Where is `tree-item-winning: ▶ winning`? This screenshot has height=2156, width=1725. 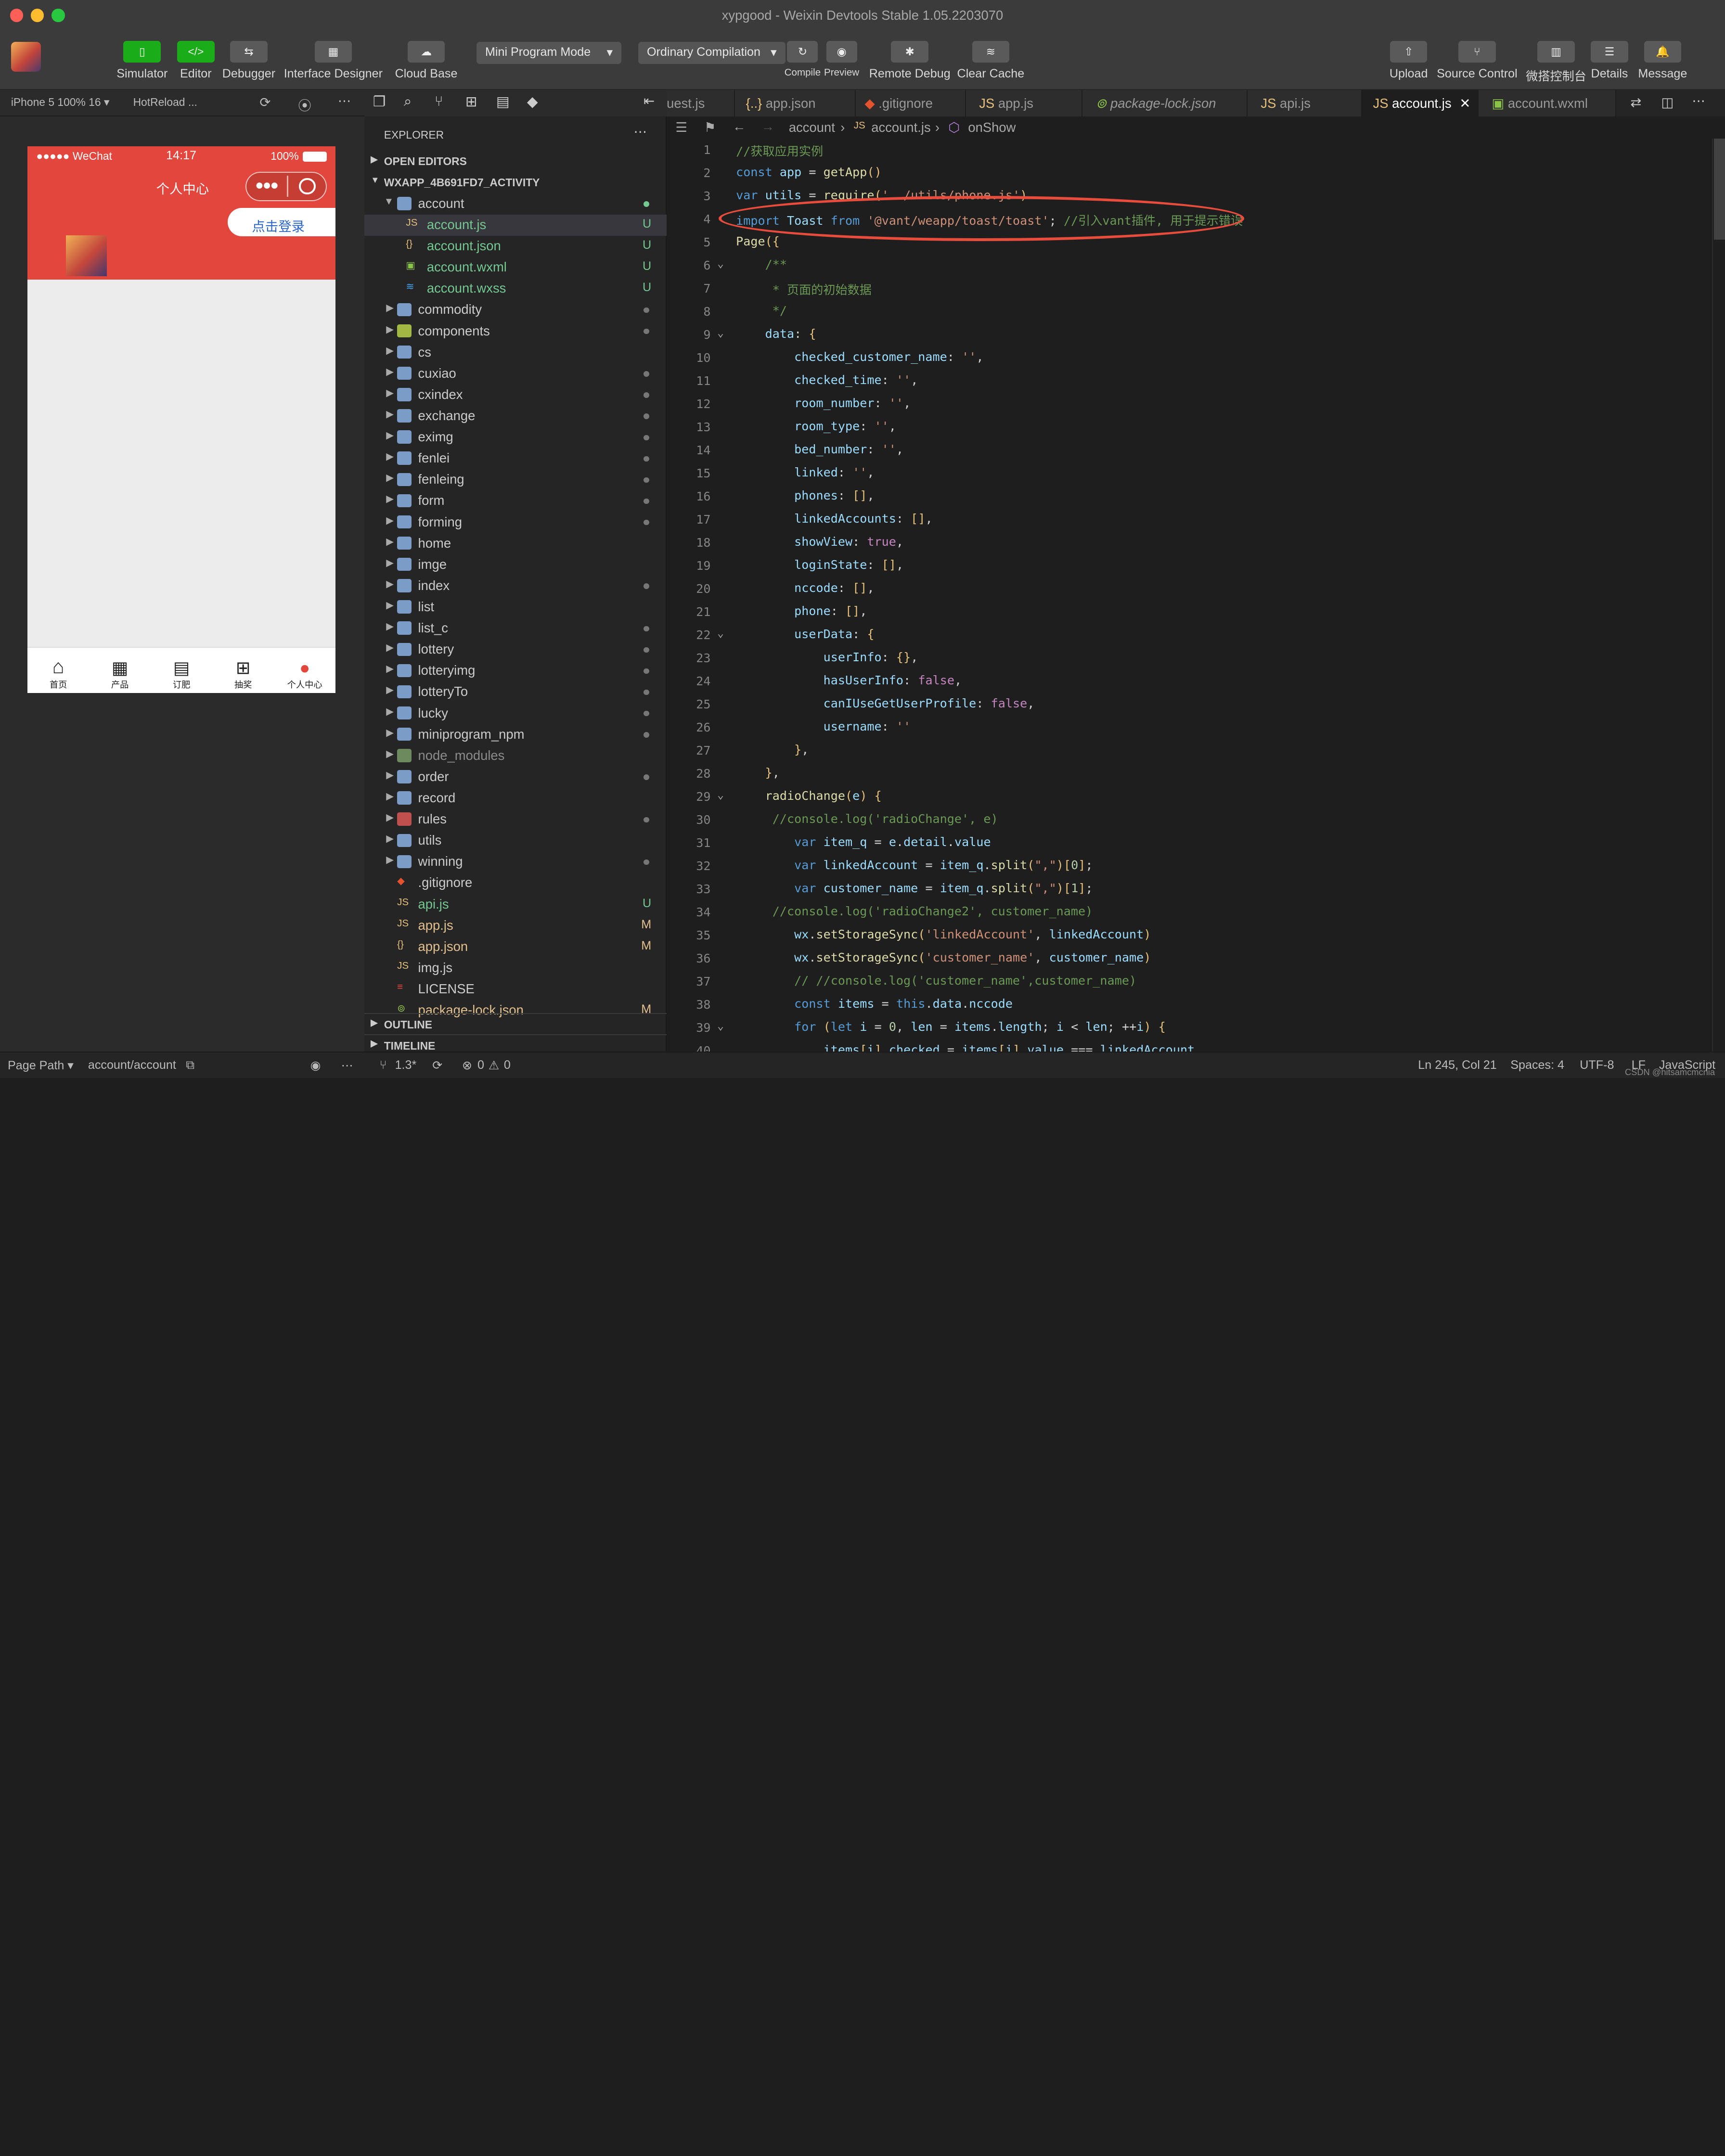
tree-item-winning: ▶ winning is located at coordinates (515, 862).